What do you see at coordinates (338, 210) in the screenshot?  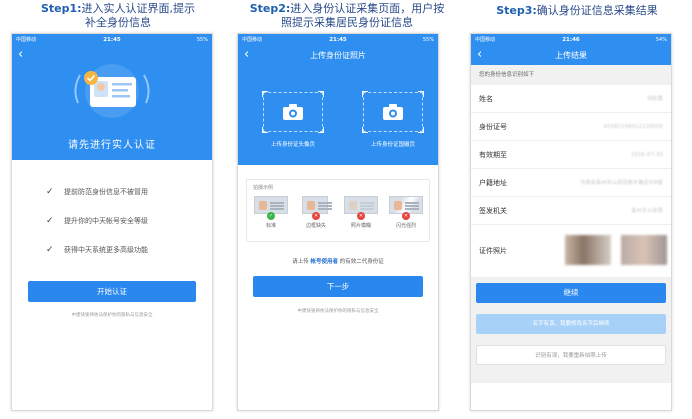 I see `photo-examples-panel: 拍摄示例 ✓ 标准 ✕ 边框缺失 ✕ 照片模糊 ✕ 闪光强烈` at bounding box center [338, 210].